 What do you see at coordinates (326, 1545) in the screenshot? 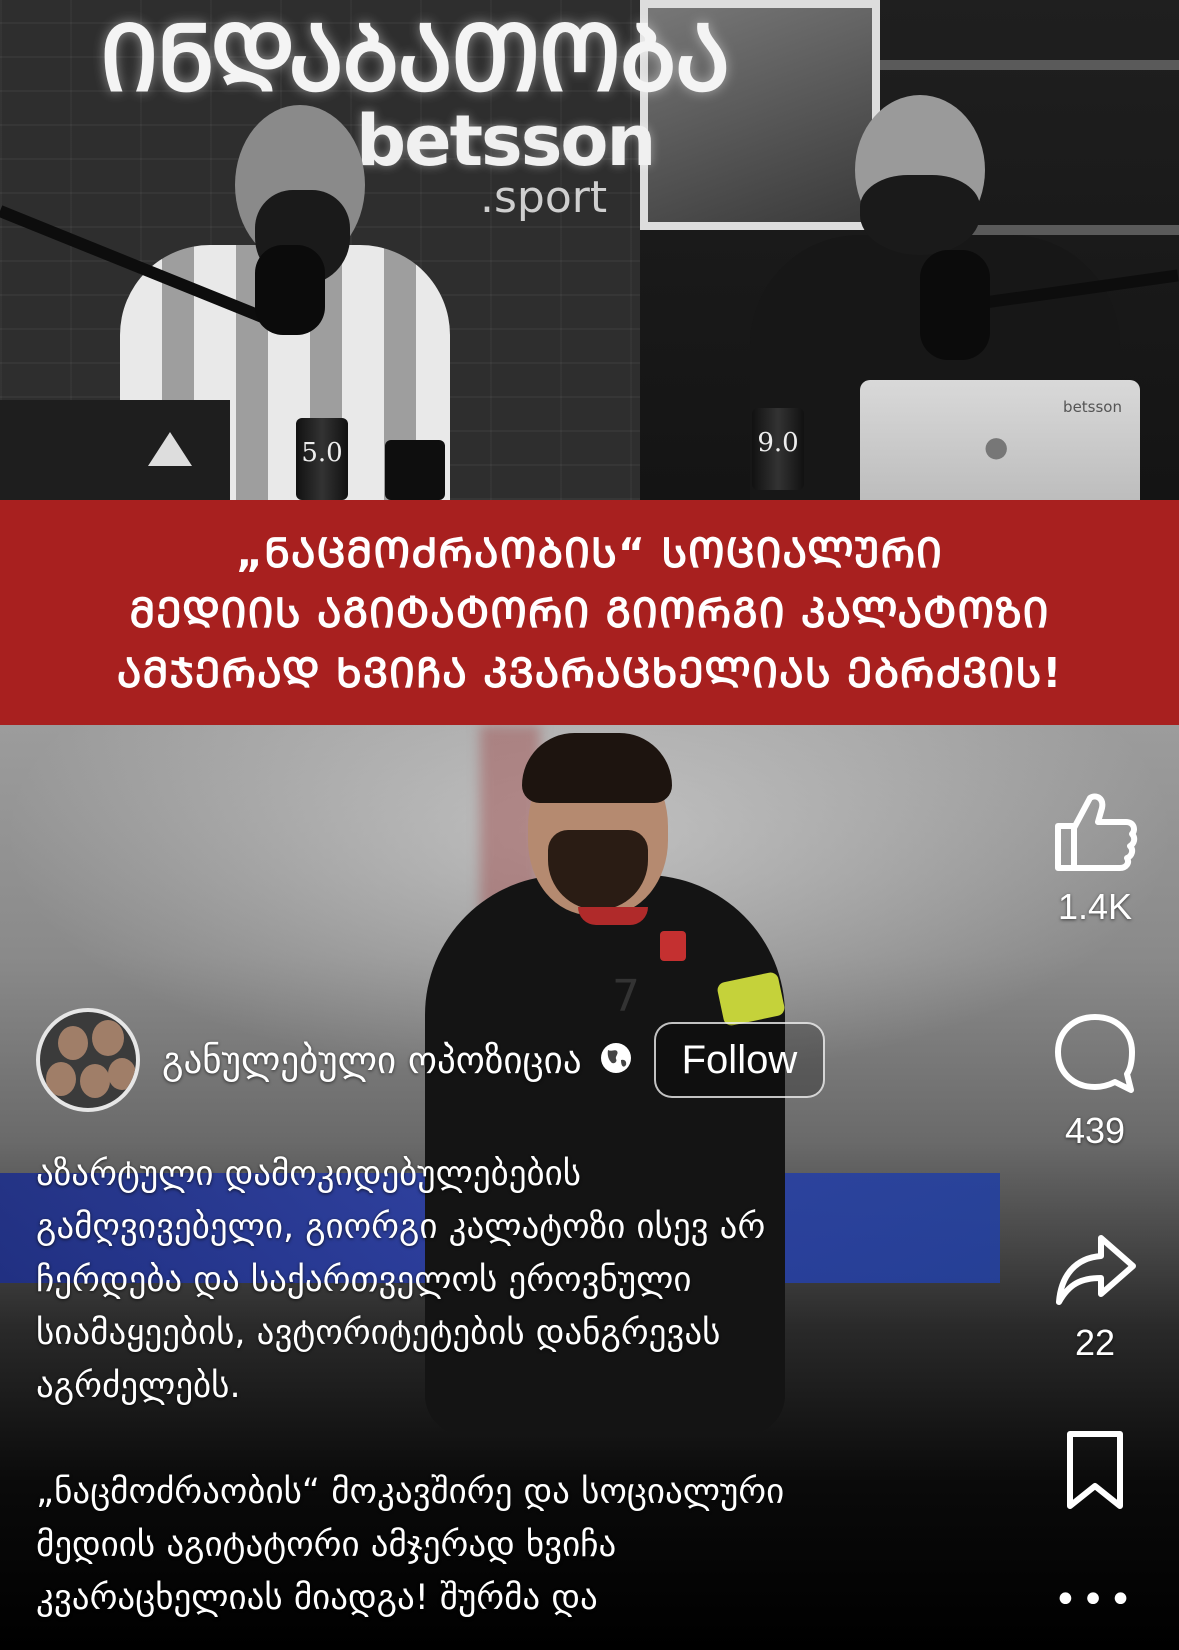
I see `caption-line: მედიის აგიტატორი ამჯერად ხვიჩა` at bounding box center [326, 1545].